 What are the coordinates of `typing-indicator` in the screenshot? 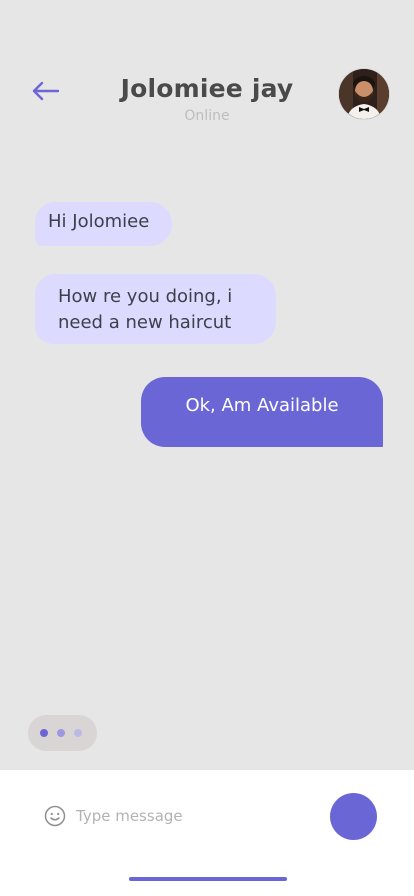 It's located at (62, 733).